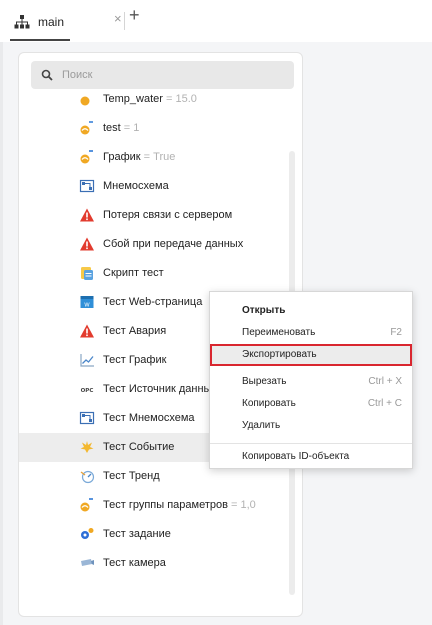 The image size is (432, 625). I want to click on menu-item-label: Удалить, so click(261, 425).